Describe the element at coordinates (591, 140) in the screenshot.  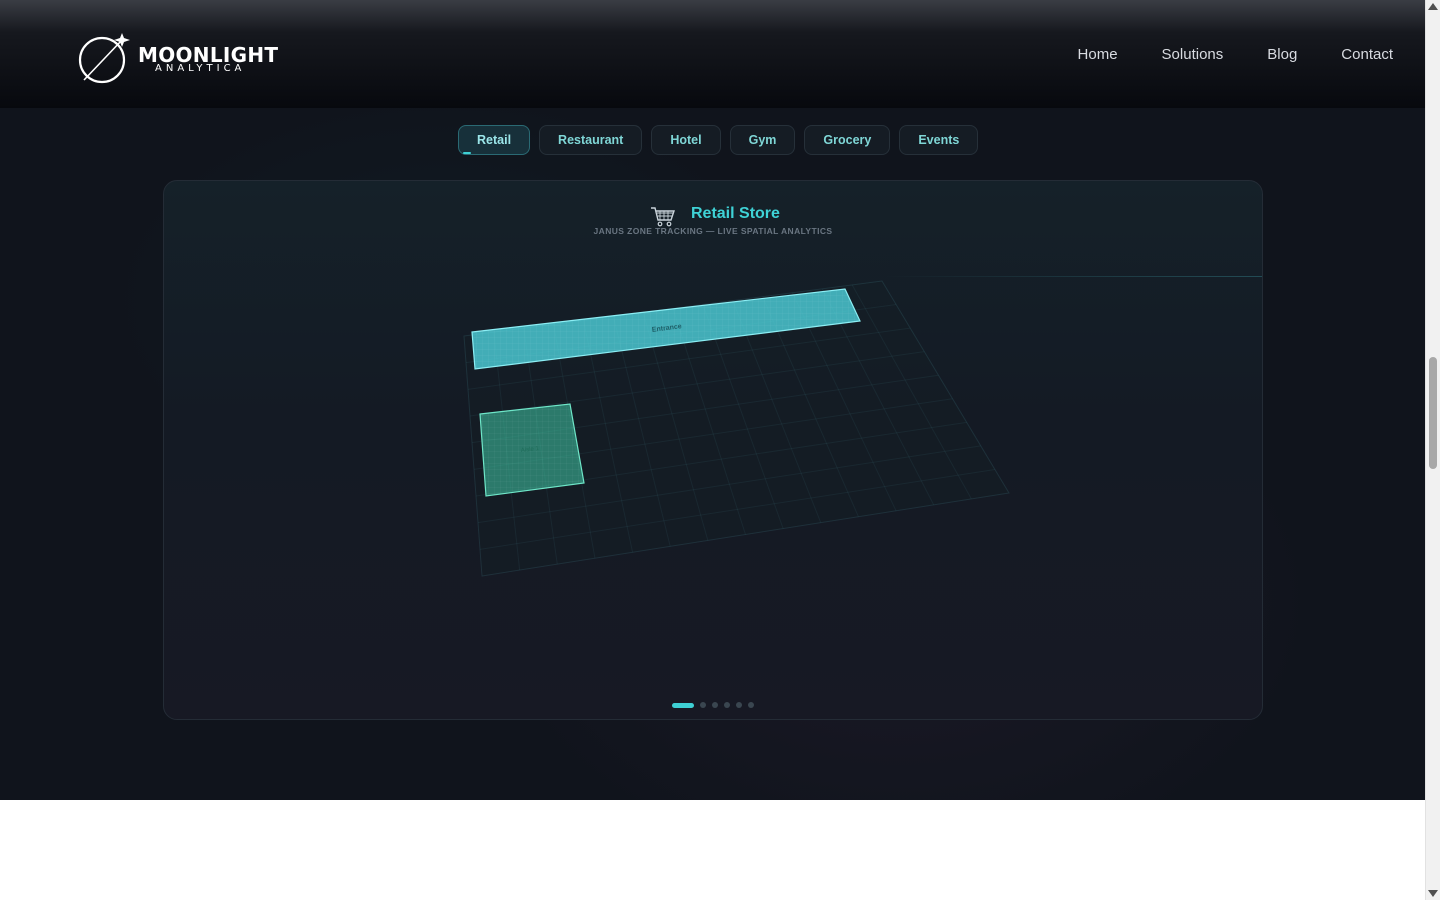
I see `tab-restaurant: Restaurant` at that location.